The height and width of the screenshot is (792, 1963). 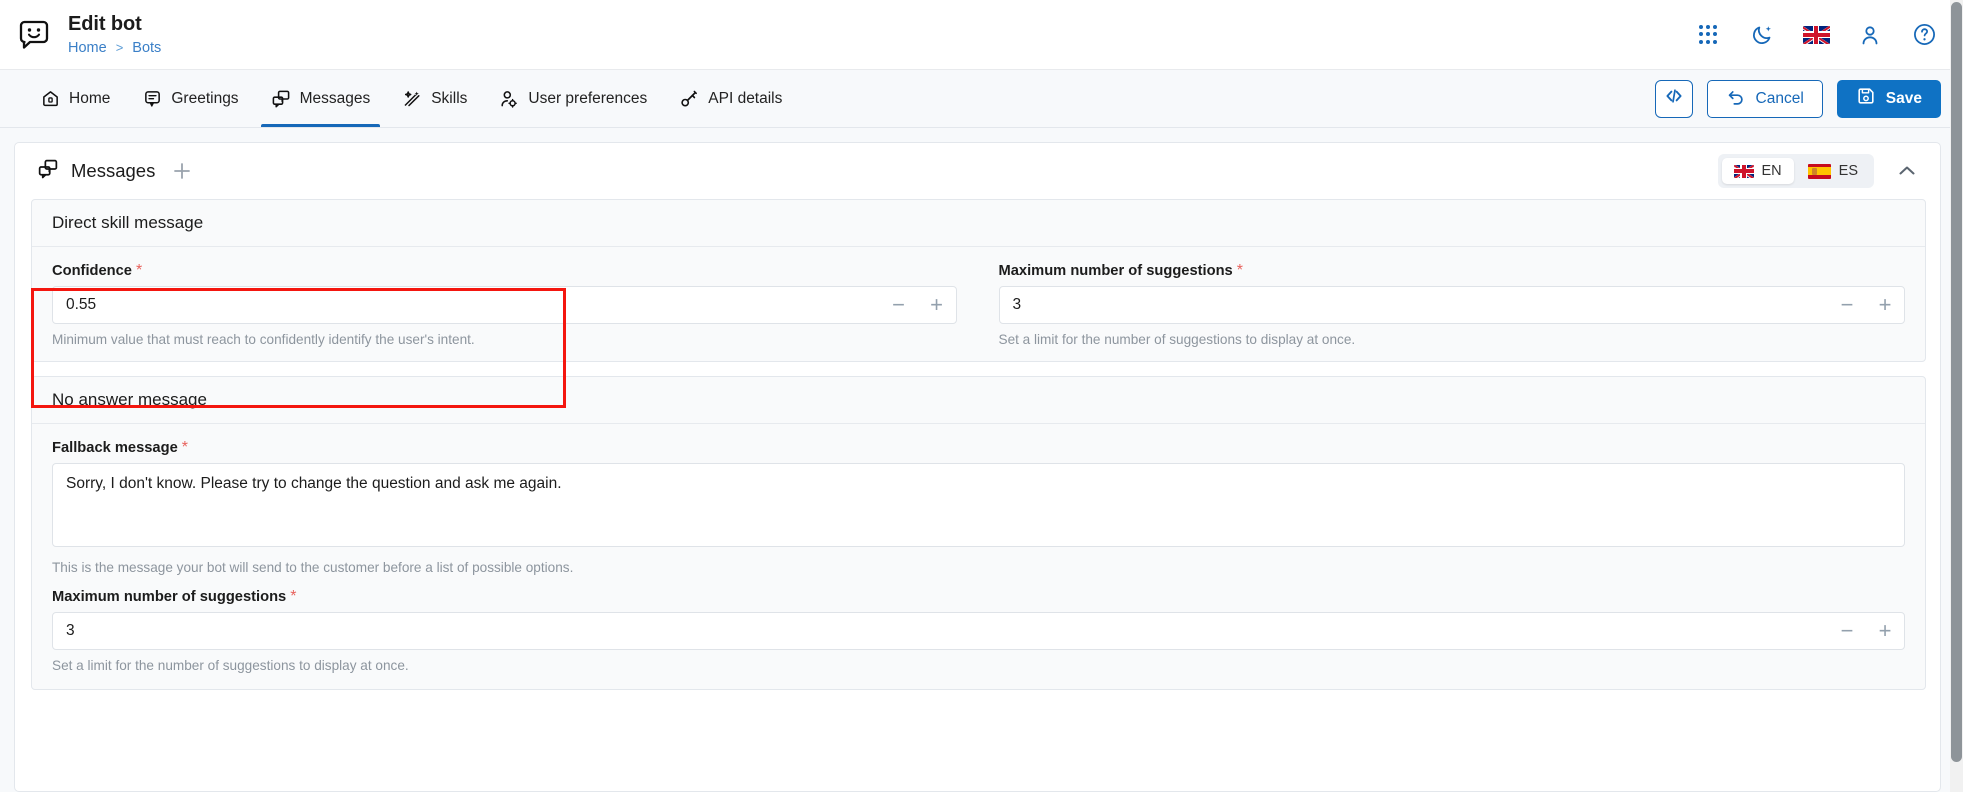 I want to click on scrollbar-thumb, so click(x=1956, y=382).